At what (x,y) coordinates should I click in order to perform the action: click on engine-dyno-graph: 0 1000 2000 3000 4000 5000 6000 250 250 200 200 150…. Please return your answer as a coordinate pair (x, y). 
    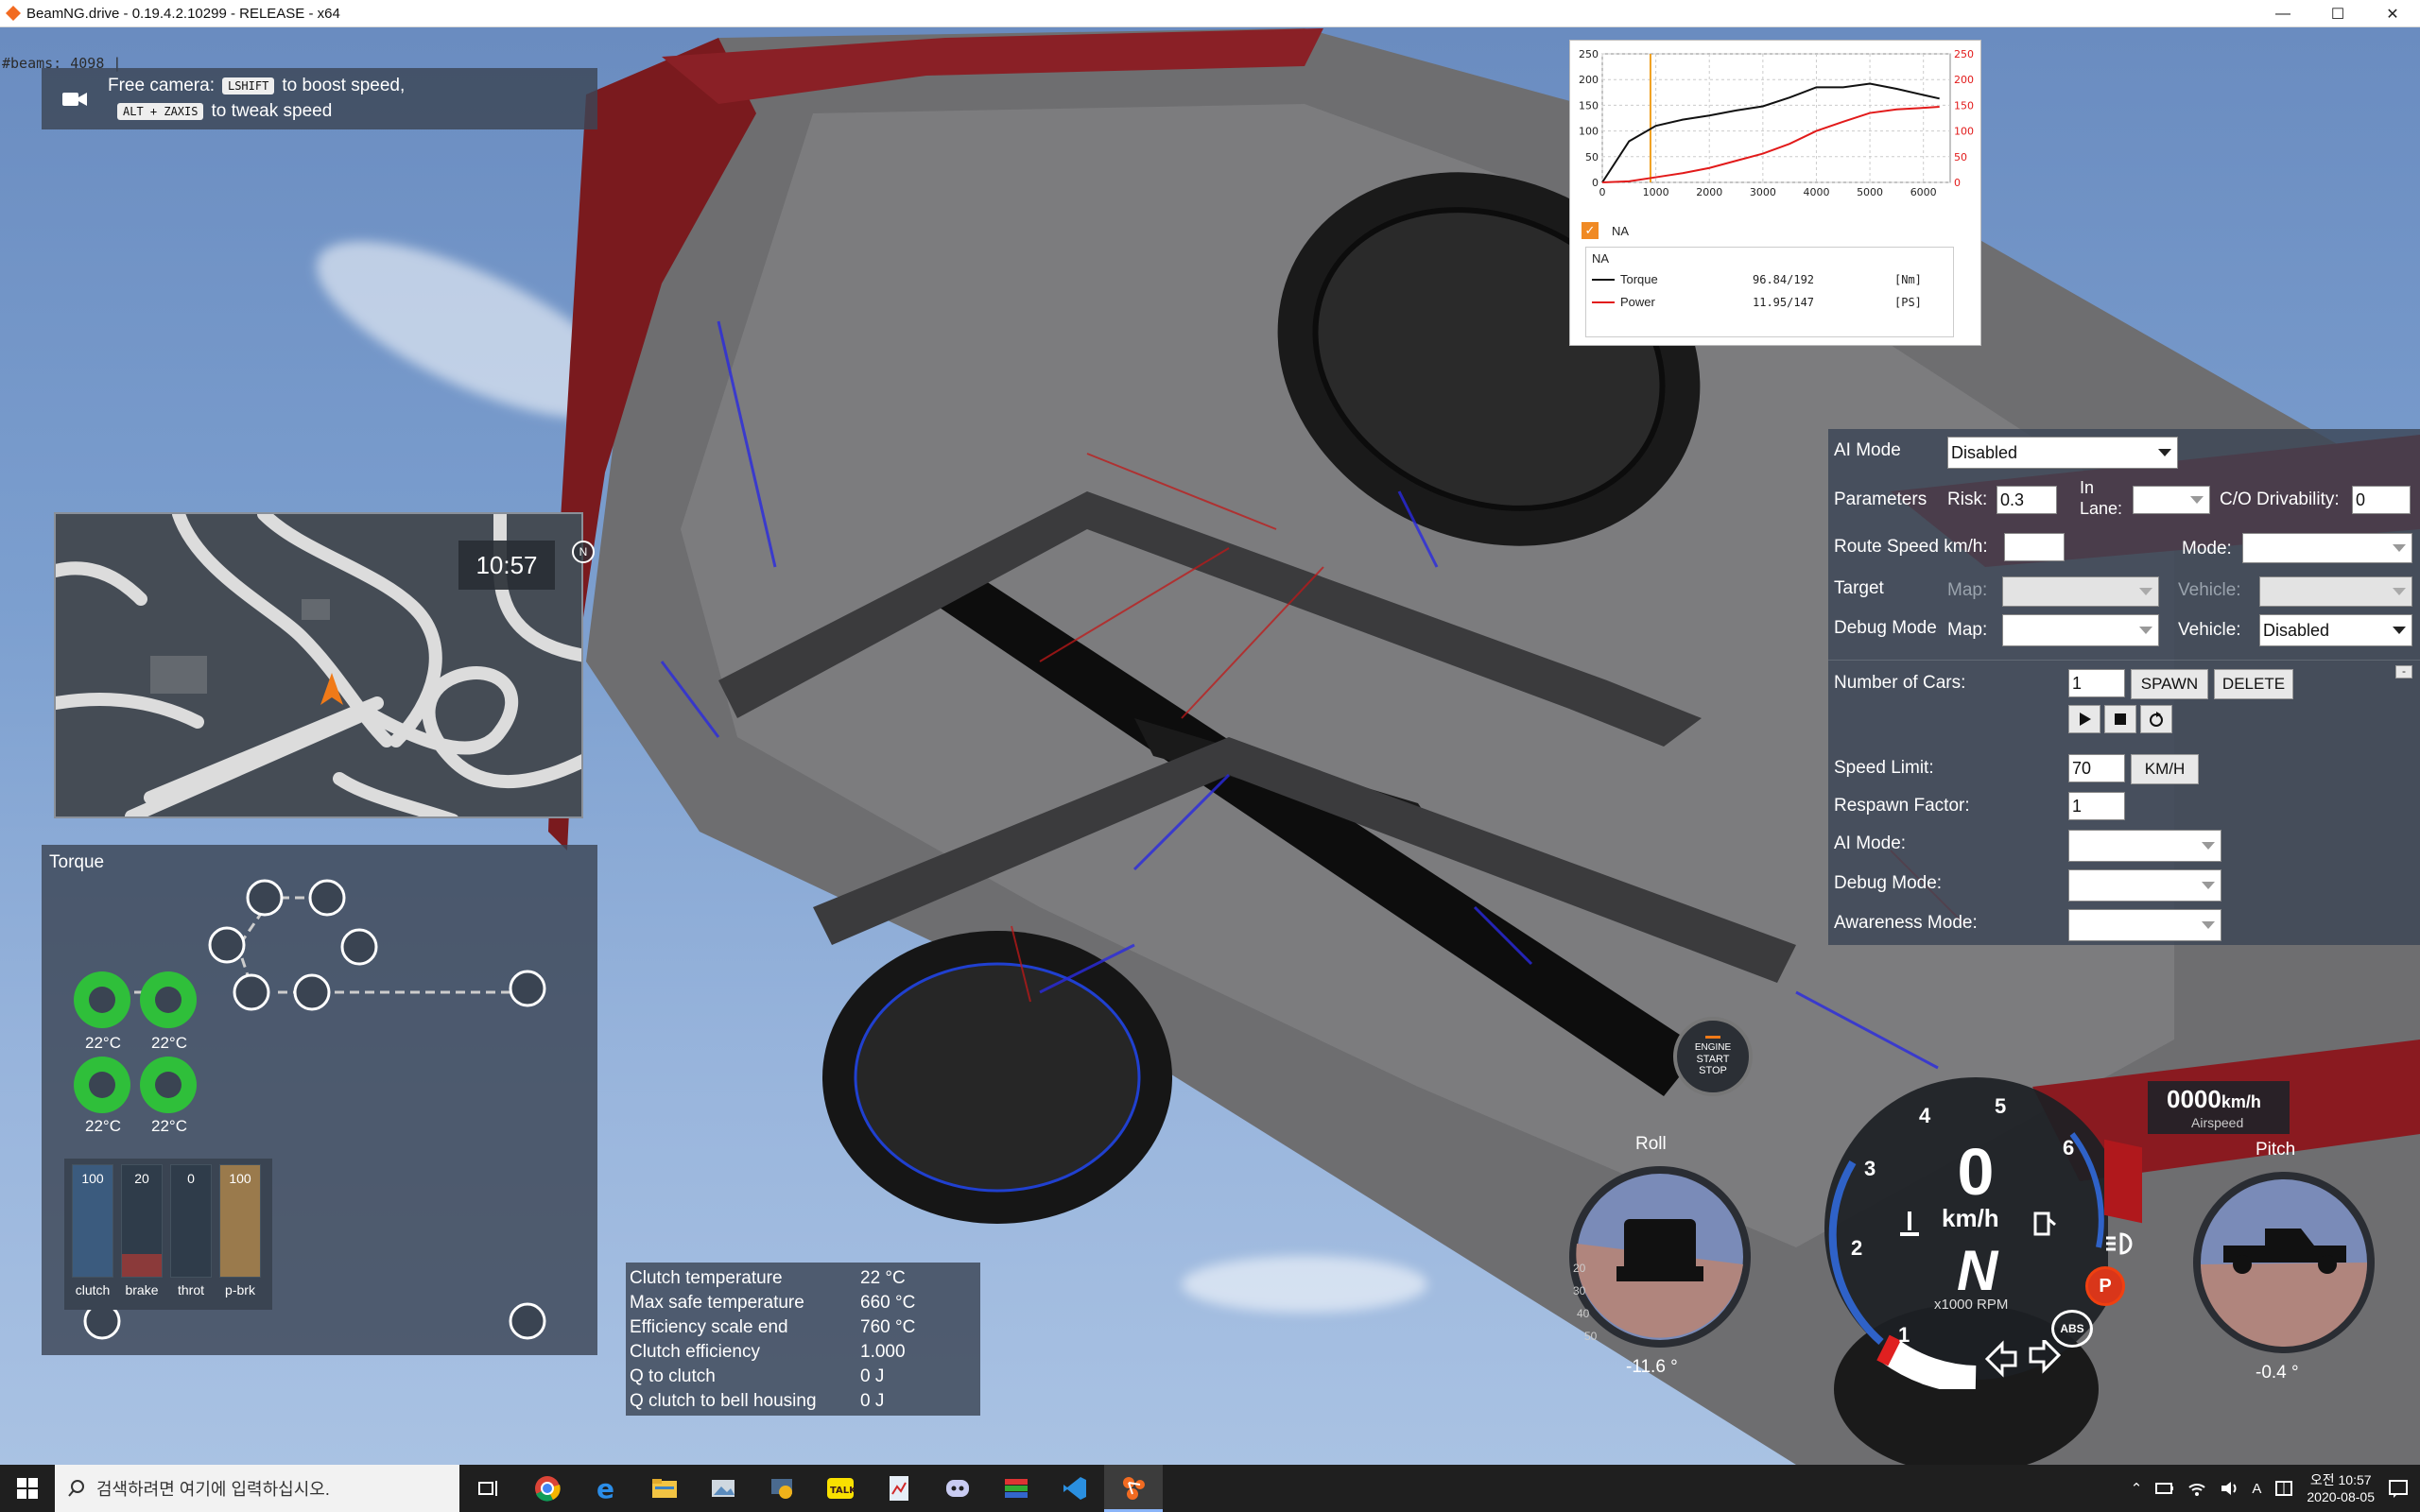
    Looking at the image, I should click on (1775, 193).